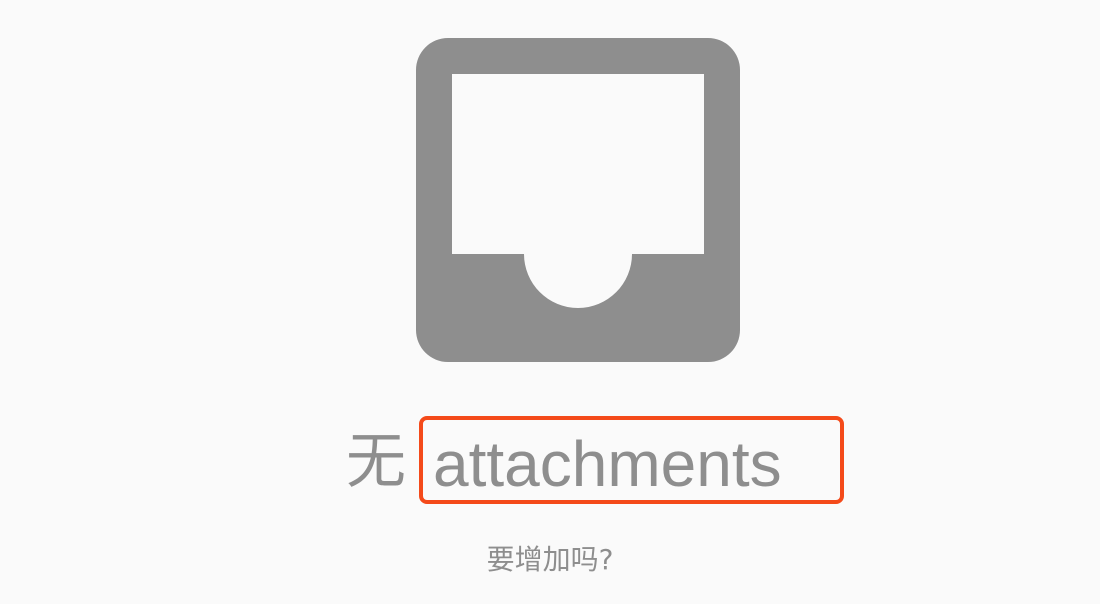  I want to click on empty-title-prefix: 无, so click(376, 462).